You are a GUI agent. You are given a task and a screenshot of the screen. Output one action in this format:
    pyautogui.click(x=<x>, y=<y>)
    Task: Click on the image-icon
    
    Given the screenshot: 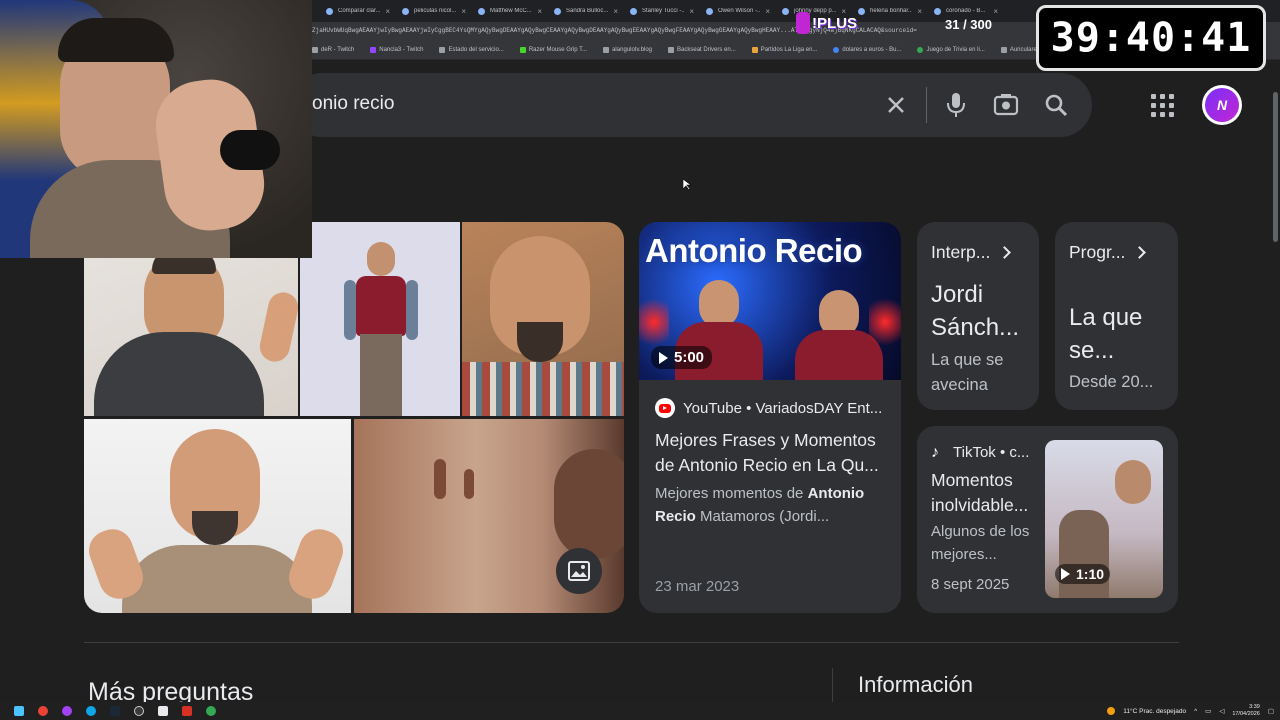 What is the action you would take?
    pyautogui.click(x=579, y=571)
    